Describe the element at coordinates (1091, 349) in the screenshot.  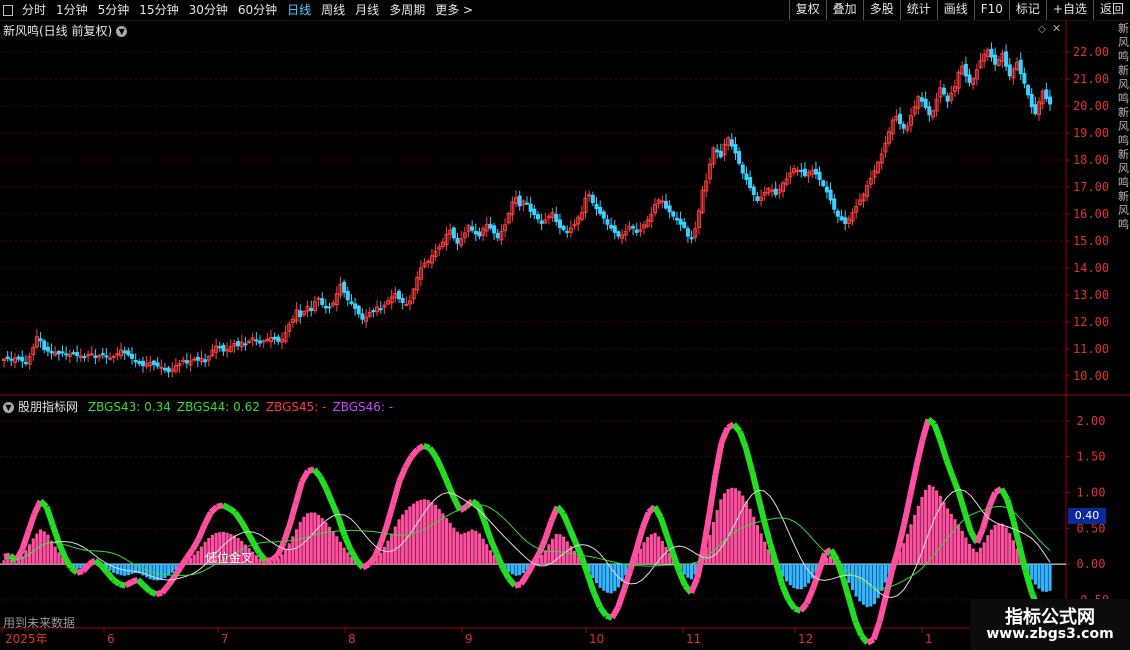
I see `price-tick-label: 11.00` at that location.